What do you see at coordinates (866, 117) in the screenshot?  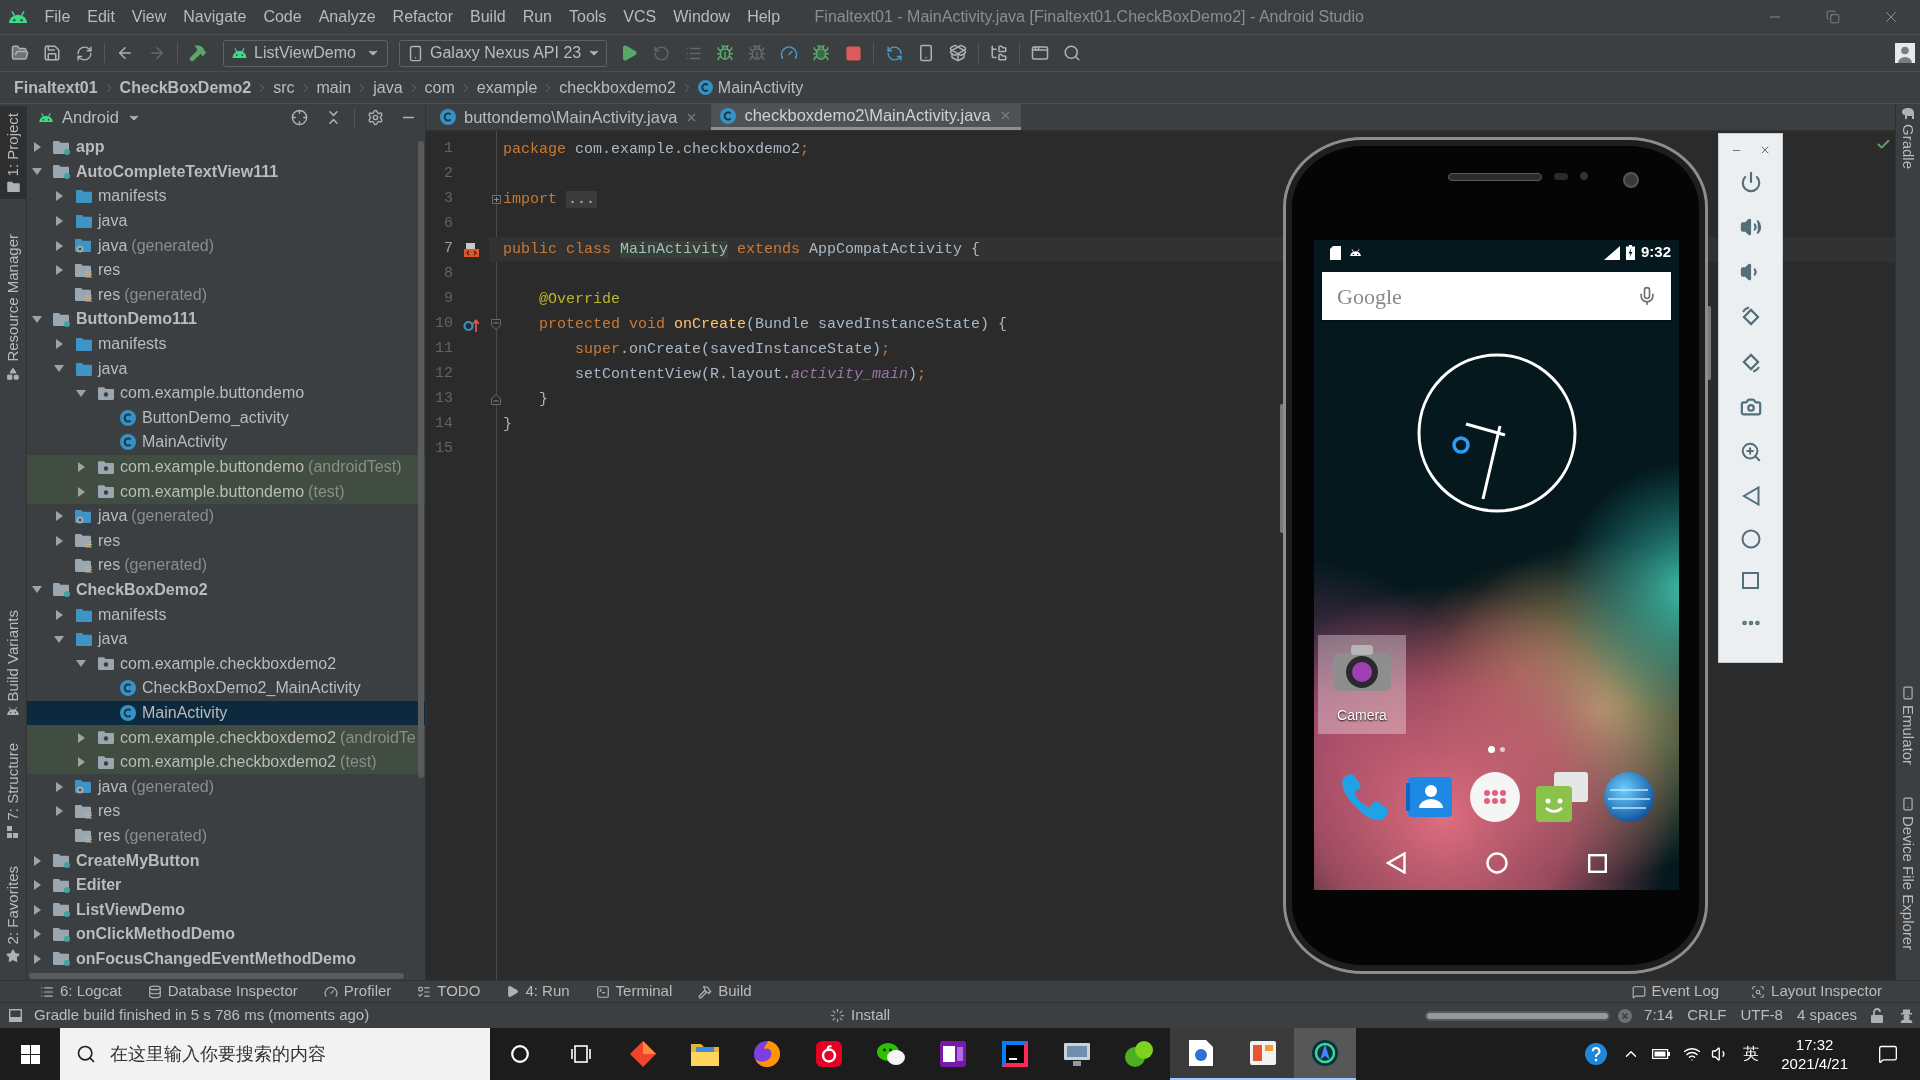 I see `editor-tab: checkboxdemo2\MainActivity.java` at bounding box center [866, 117].